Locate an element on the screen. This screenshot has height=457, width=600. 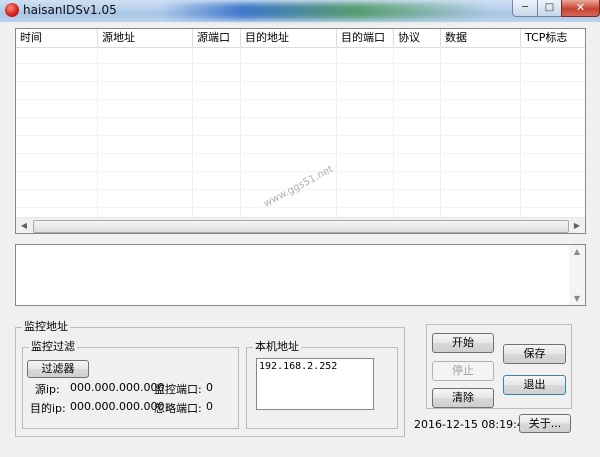
vertical-scrollbar: ▲ ▼ is located at coordinates (577, 275).